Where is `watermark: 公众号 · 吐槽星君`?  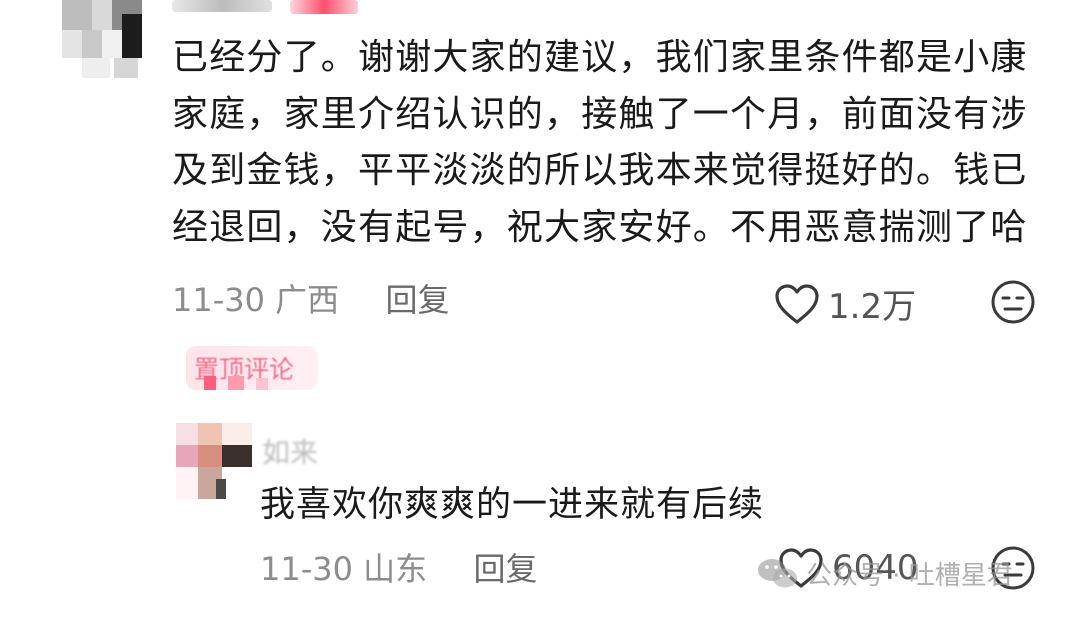
watermark: 公众号 · 吐槽星君 is located at coordinates (884, 573).